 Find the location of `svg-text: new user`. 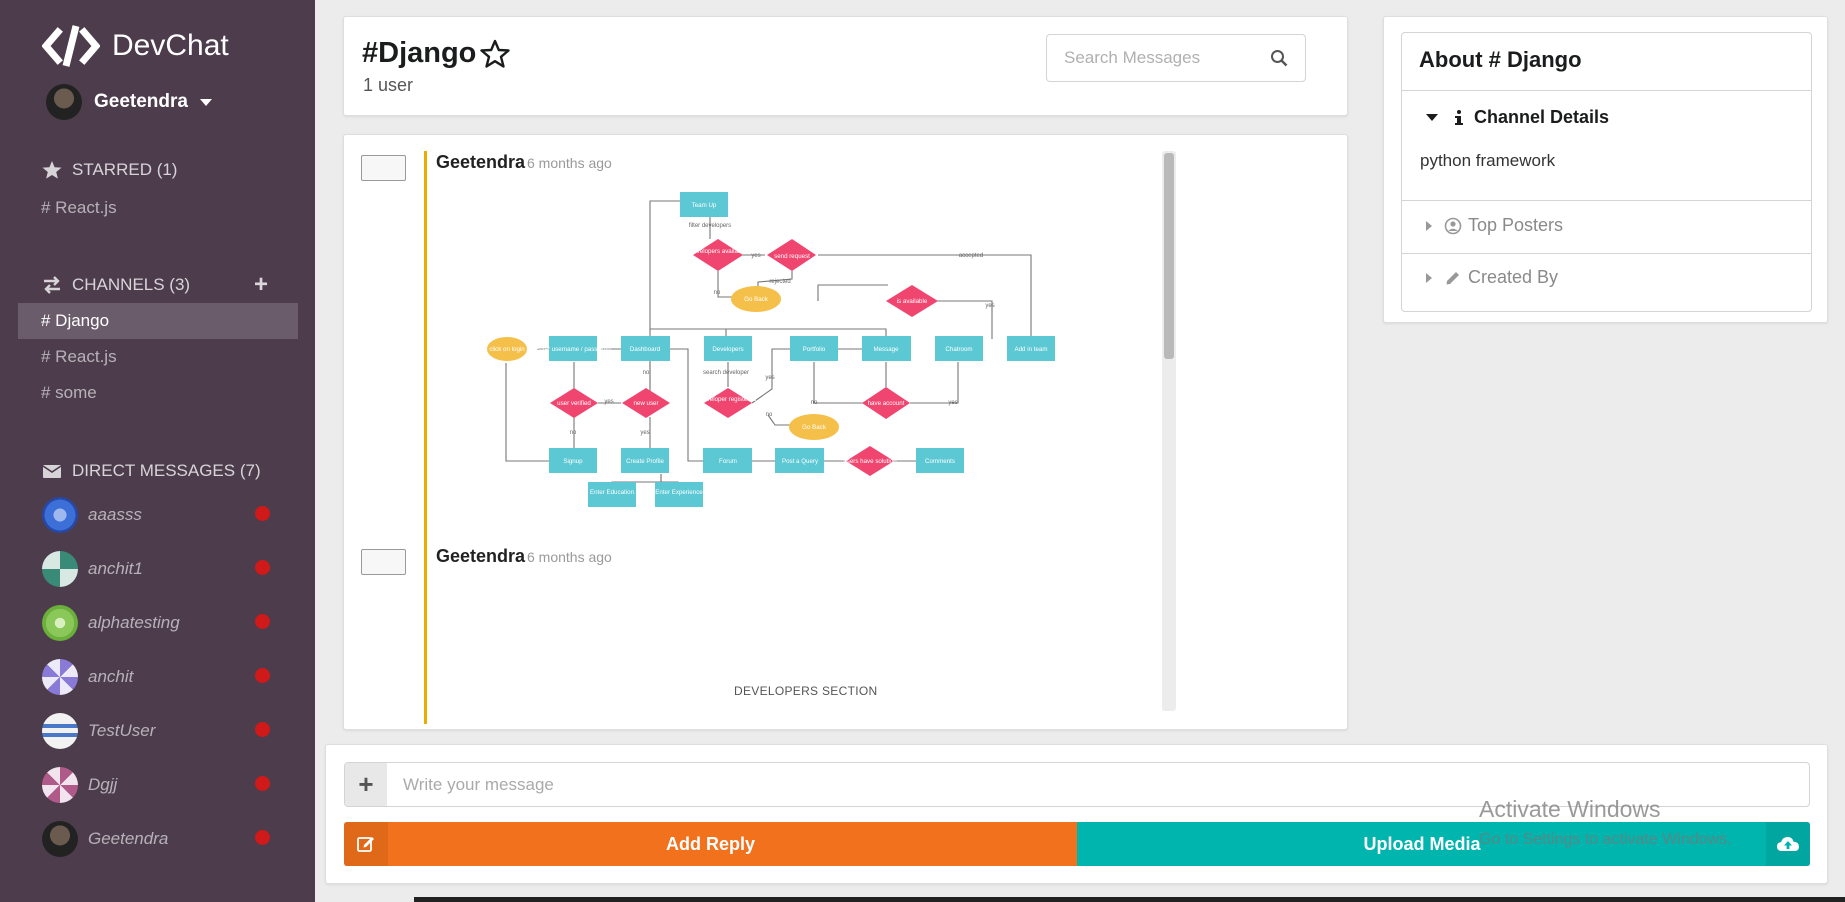

svg-text: new user is located at coordinates (645, 403).